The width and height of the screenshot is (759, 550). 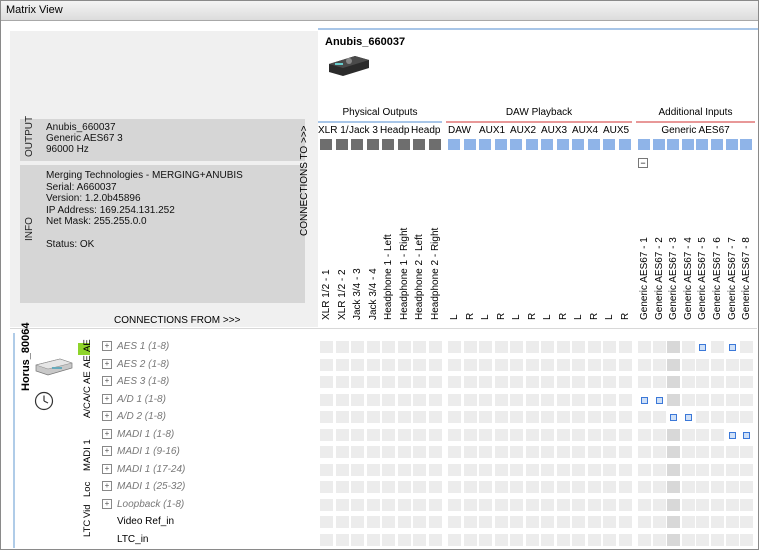 I want to click on column-label: Headphone 2 - Left, so click(x=419, y=277).